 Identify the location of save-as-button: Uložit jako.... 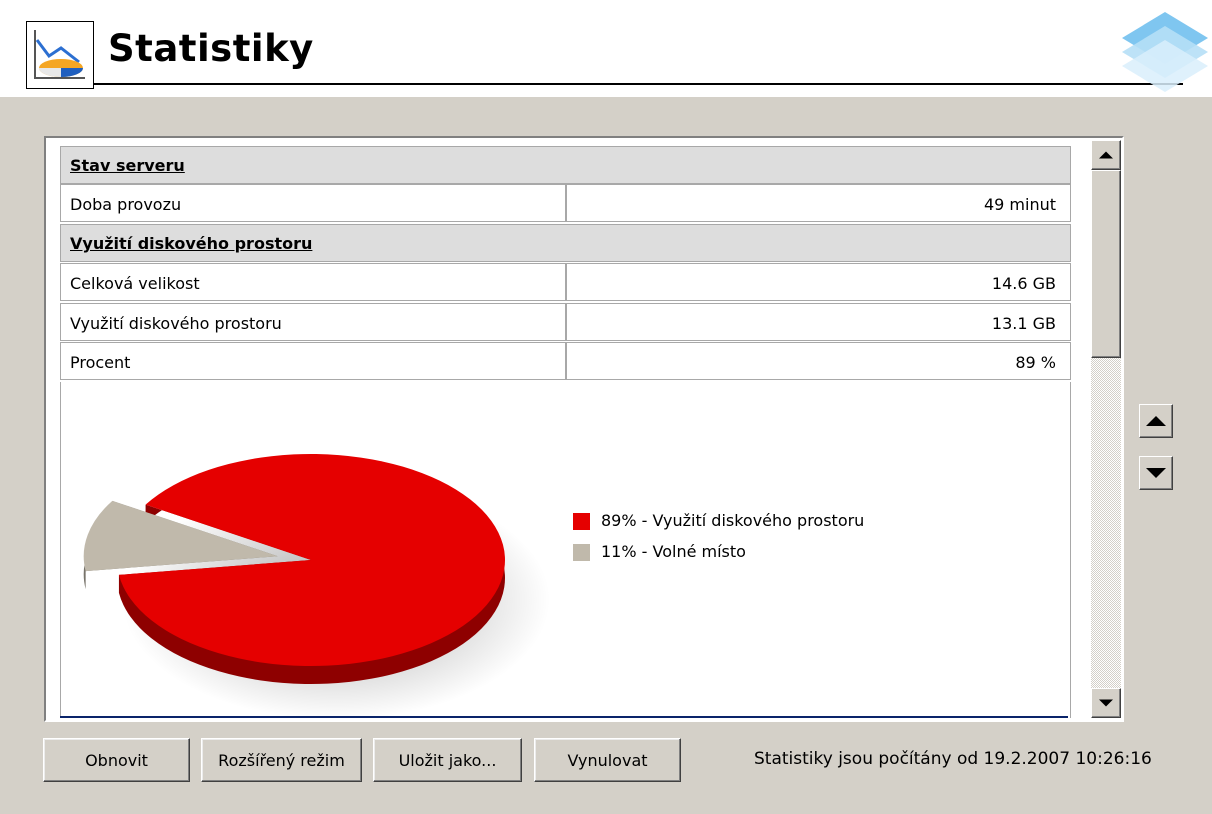
(447, 760).